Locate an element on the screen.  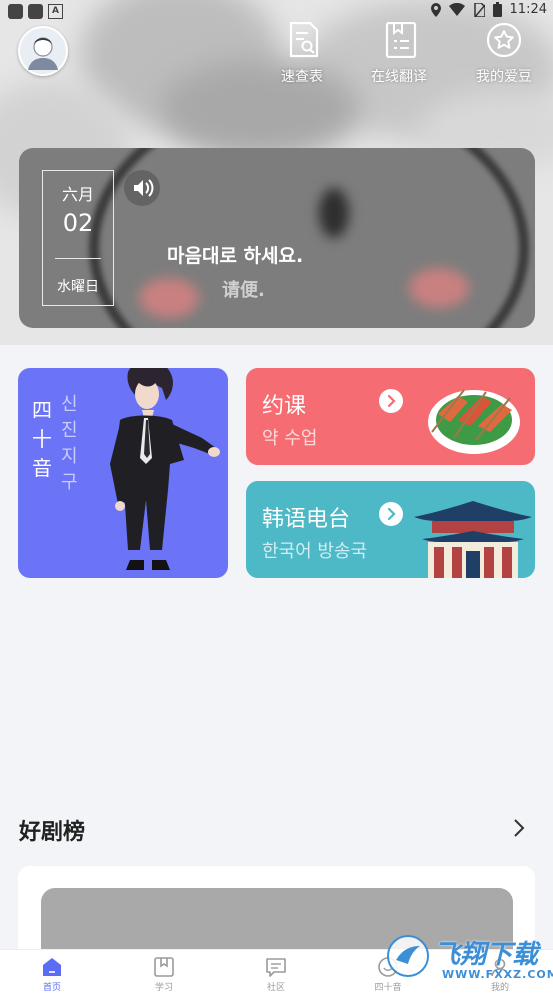
sentence-chinese: 请便. is located at coordinates (243, 290).